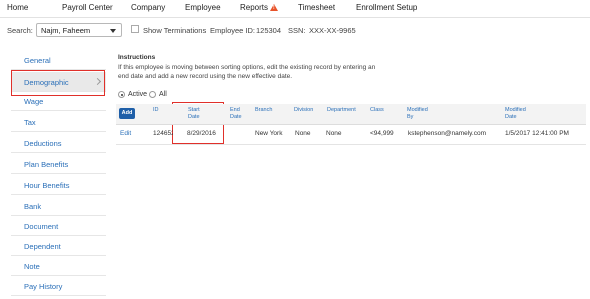  Describe the element at coordinates (334, 133) in the screenshot. I see `cell-department: None` at that location.